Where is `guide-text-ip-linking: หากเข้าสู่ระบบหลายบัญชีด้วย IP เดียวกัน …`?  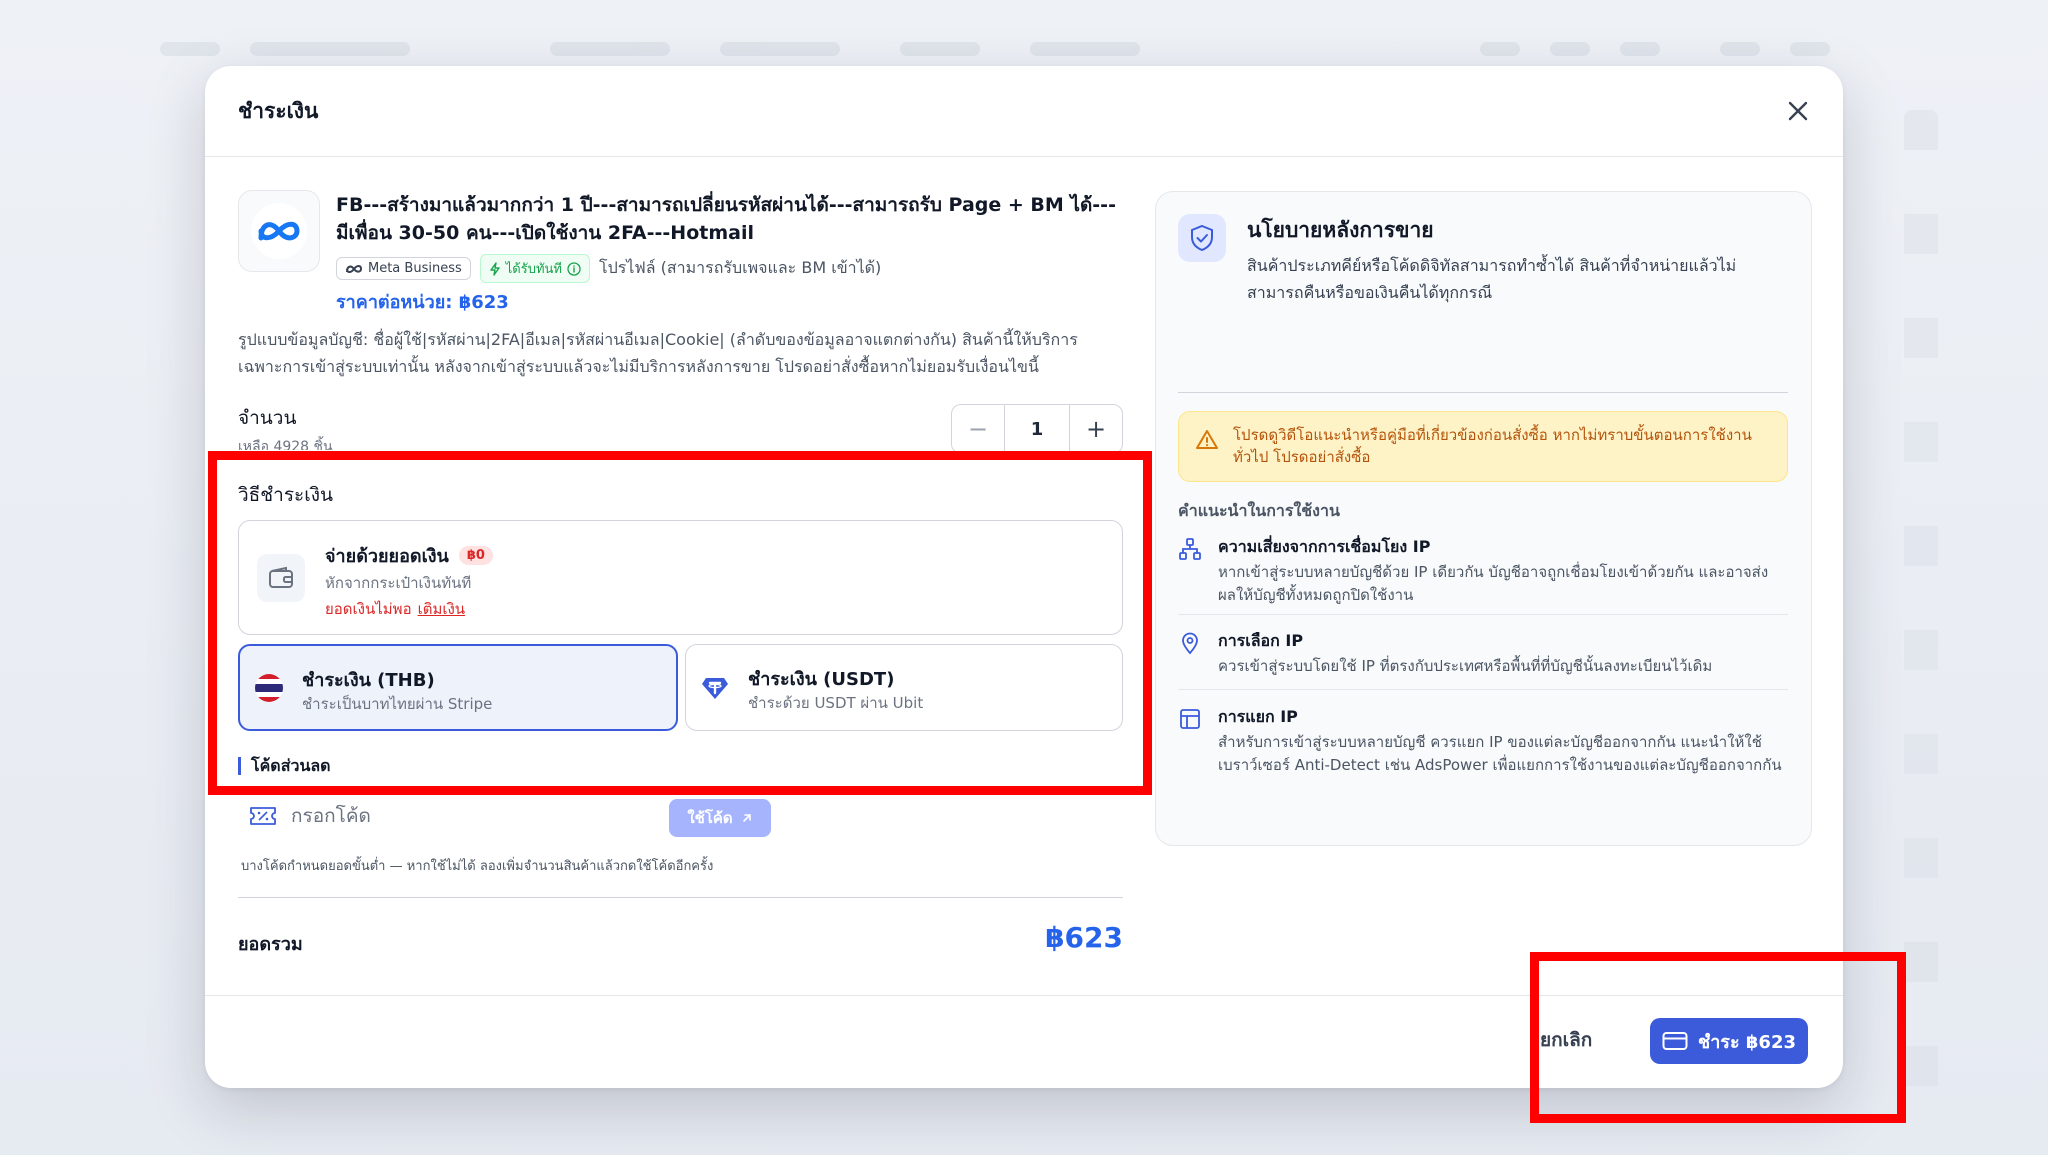
guide-text-ip-linking: หากเข้าสู่ระบบหลายบัญชีด้วย IP เดียวกัน … is located at coordinates (1493, 583).